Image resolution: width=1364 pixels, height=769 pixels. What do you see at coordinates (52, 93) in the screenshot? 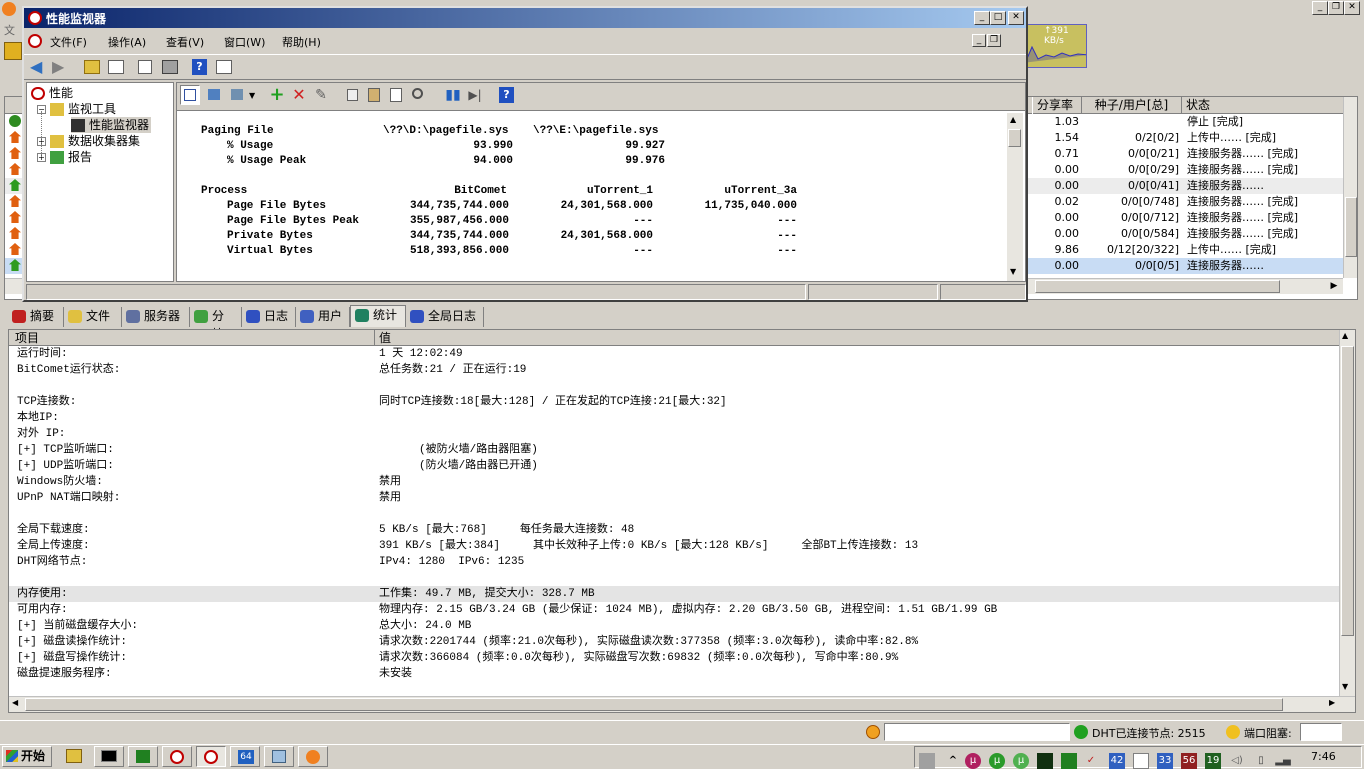
I see `tree-item-0: 性能` at bounding box center [52, 93].